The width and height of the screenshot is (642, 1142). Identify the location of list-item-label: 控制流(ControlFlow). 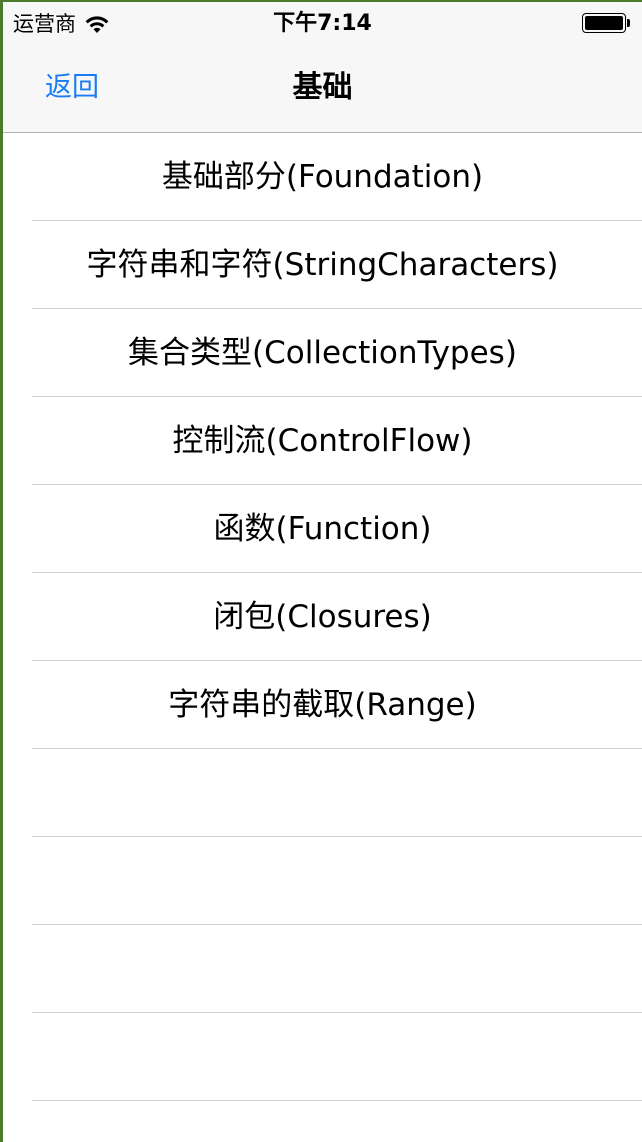
(322, 441).